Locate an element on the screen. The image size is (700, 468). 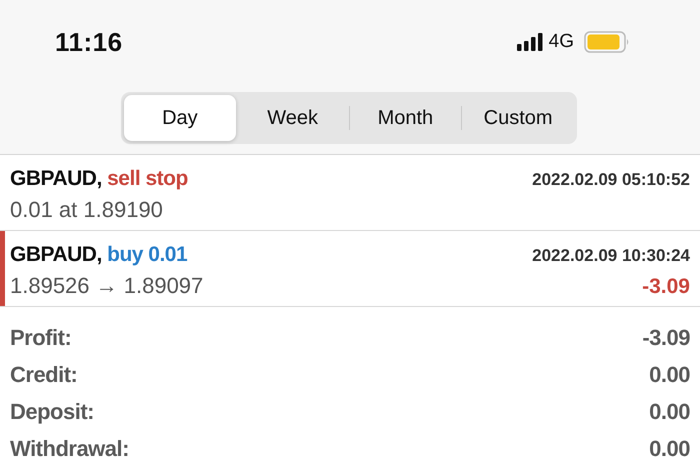
order-time: 2022.02.09 05:10:52 is located at coordinates (611, 180).